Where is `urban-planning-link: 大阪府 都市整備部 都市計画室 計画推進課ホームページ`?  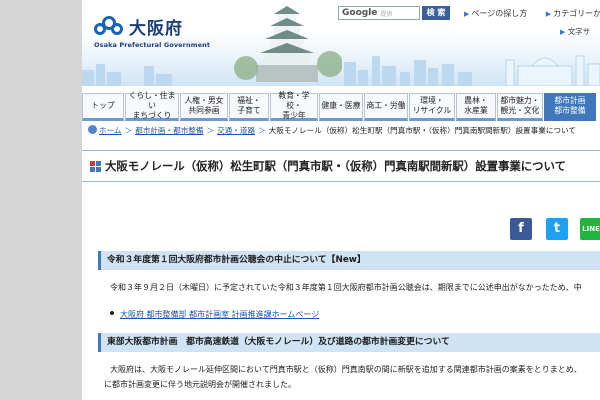 urban-planning-link: 大阪府 都市整備部 都市計画室 計画推進課ホームページ is located at coordinates (214, 314).